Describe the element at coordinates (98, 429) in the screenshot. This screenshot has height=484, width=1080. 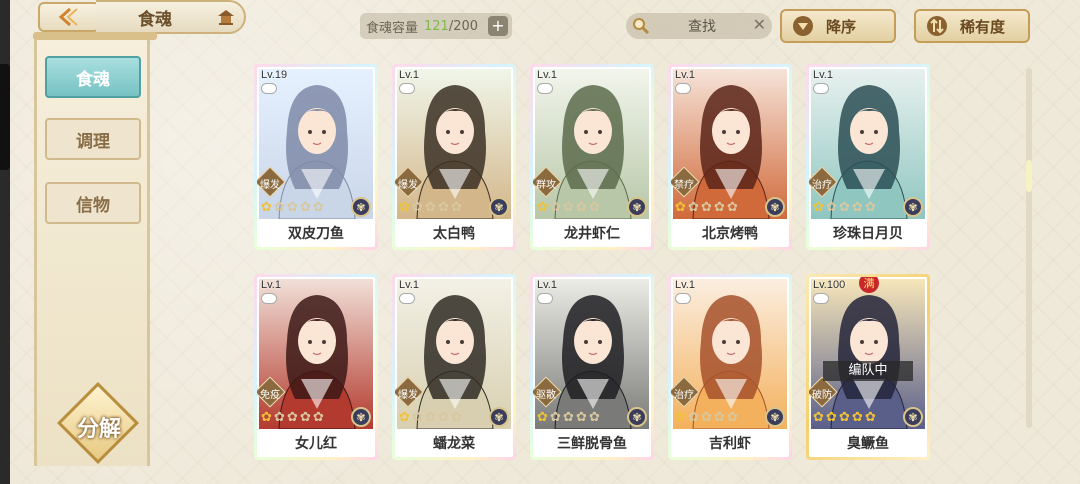
I see `decompose-label: 分解` at that location.